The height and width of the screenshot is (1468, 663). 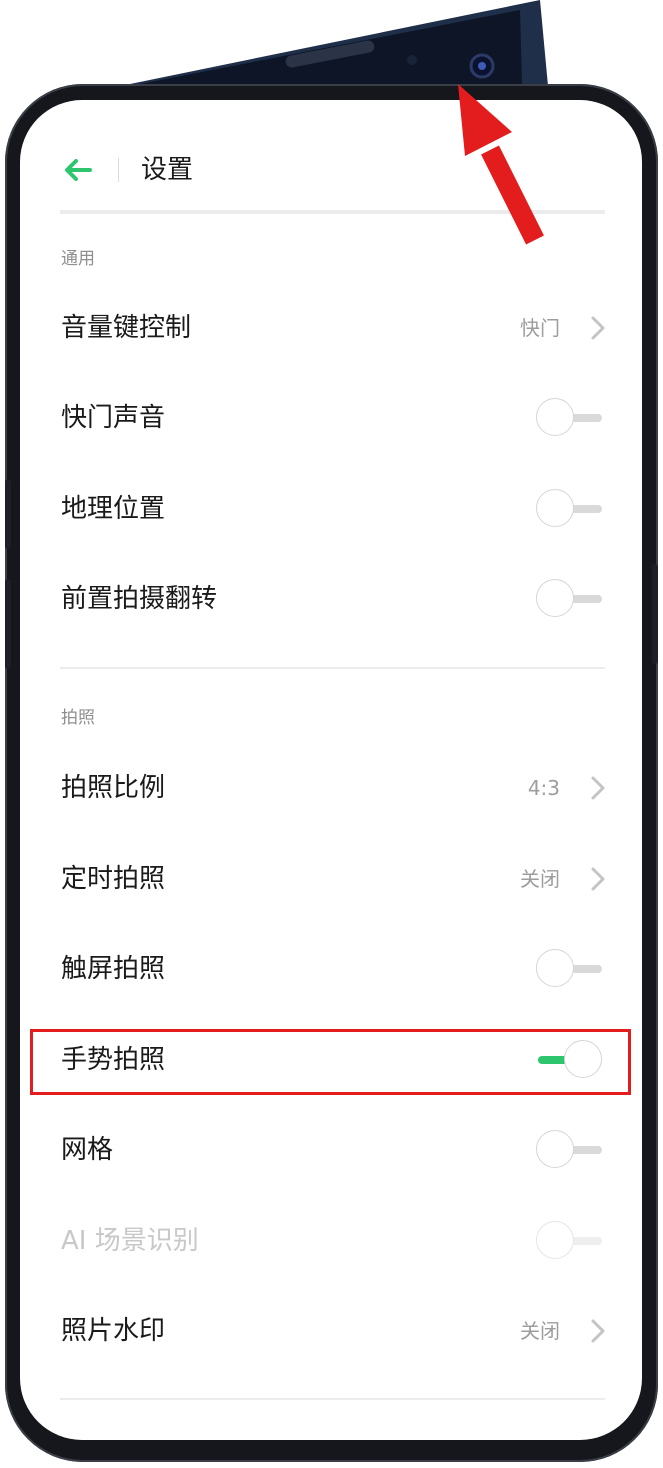 What do you see at coordinates (331, 418) in the screenshot?
I see `row-shutter-sound: 快门声音` at bounding box center [331, 418].